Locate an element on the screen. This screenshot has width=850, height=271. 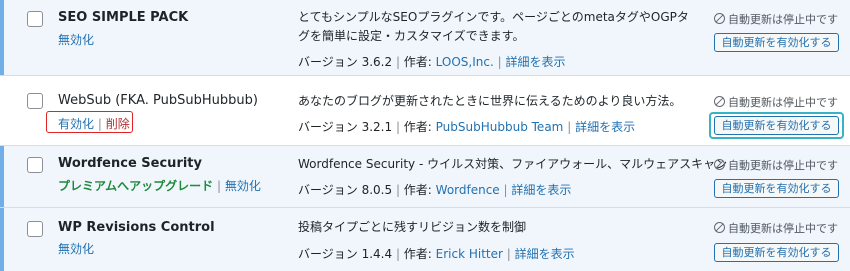
author-link: Wordfence is located at coordinates (468, 190).